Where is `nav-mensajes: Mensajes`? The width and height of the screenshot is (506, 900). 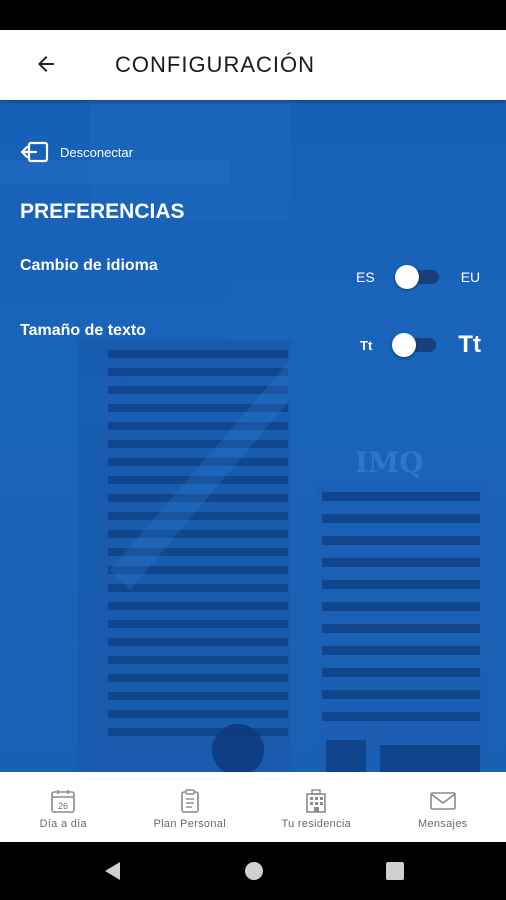 nav-mensajes: Mensajes is located at coordinates (443, 807).